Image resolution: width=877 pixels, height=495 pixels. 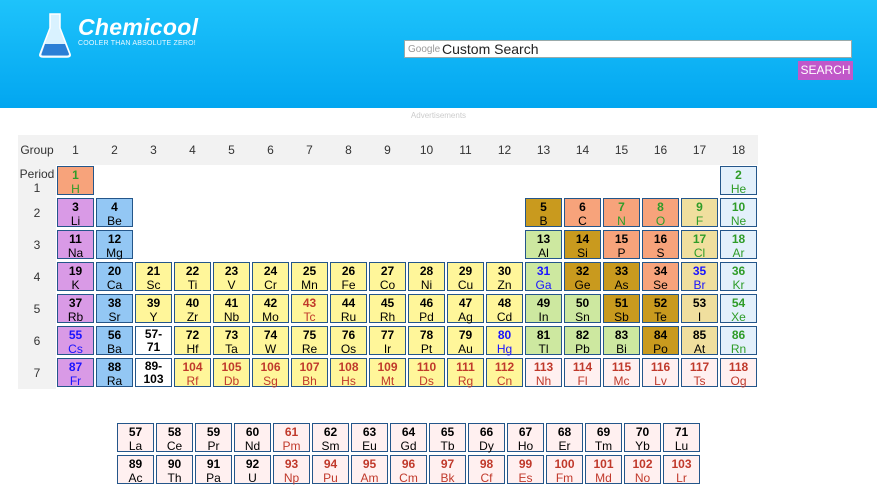 What do you see at coordinates (55, 35) in the screenshot?
I see `flask-logo-icon` at bounding box center [55, 35].